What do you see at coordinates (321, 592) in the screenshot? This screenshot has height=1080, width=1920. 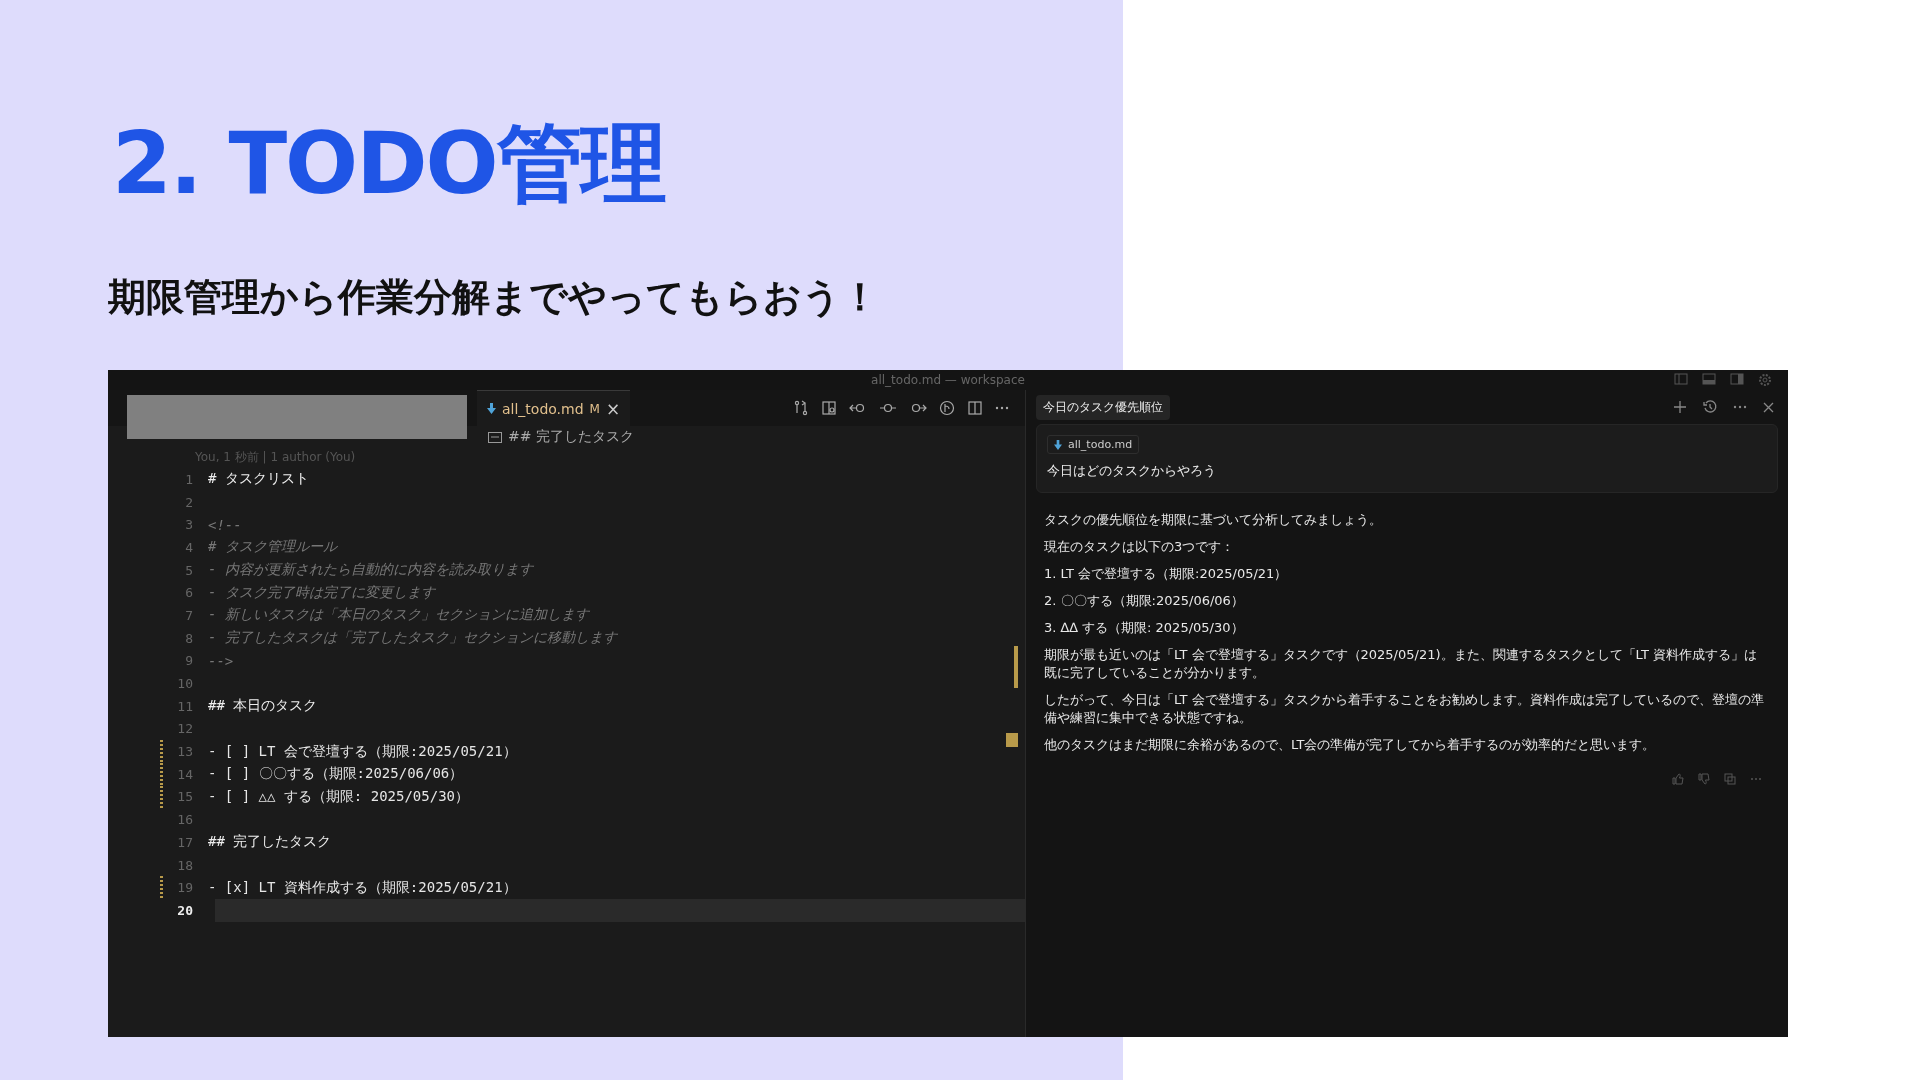 I see `code-line: - タスク完了時は完了に変更します` at bounding box center [321, 592].